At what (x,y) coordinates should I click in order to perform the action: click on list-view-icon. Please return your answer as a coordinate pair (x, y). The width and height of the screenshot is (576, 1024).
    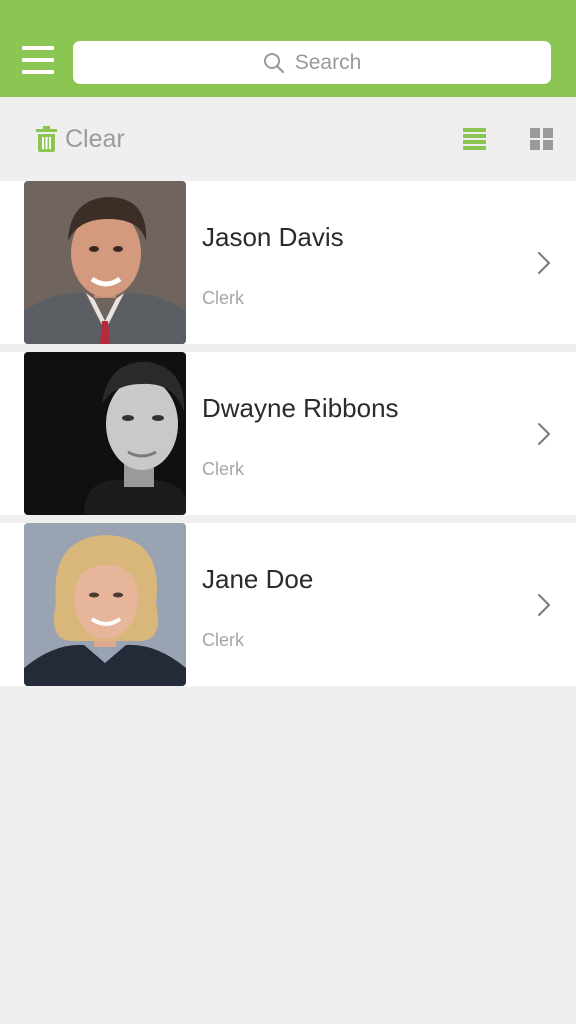
    Looking at the image, I should click on (474, 139).